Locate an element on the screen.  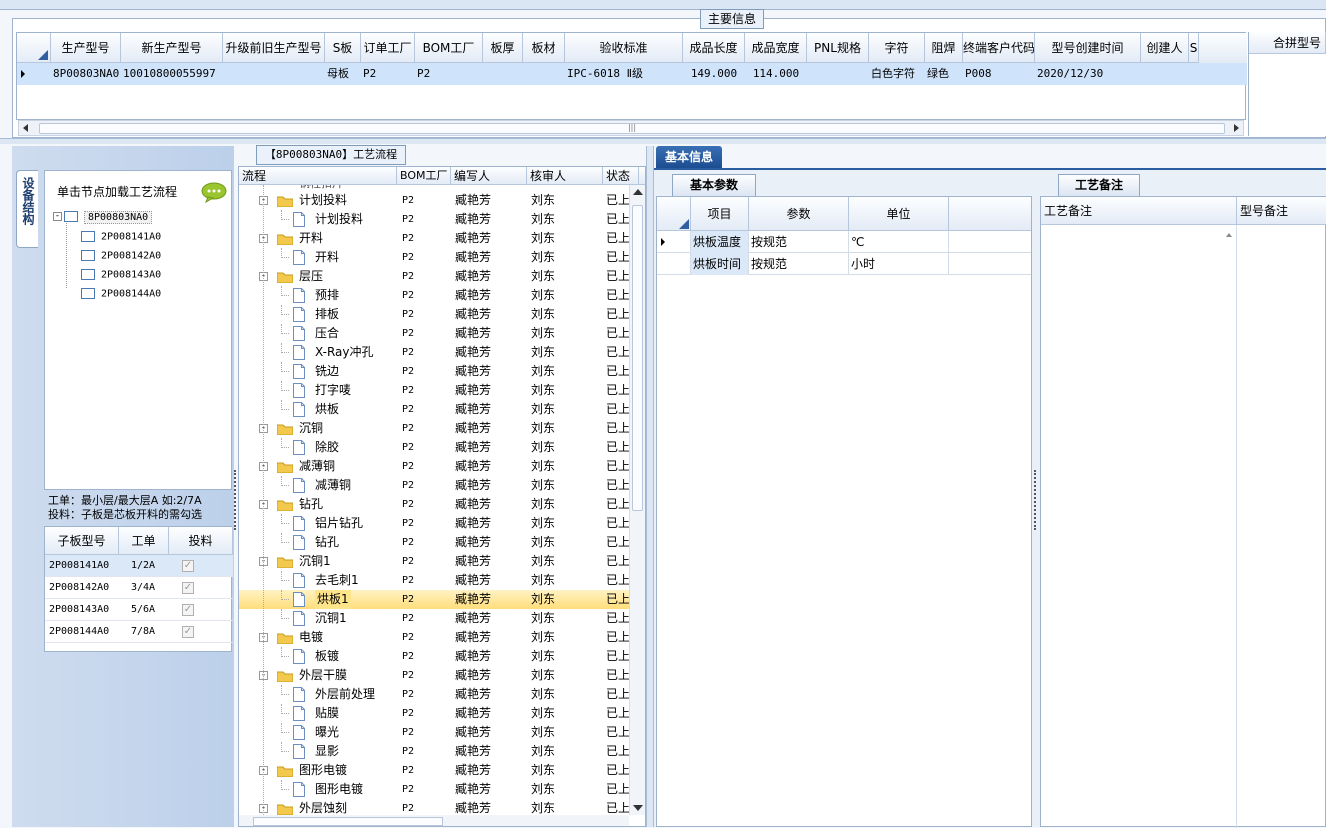
process-row: 去毛刺1 P2 臧艳芳 刘东 已上 is located at coordinates (434, 580).